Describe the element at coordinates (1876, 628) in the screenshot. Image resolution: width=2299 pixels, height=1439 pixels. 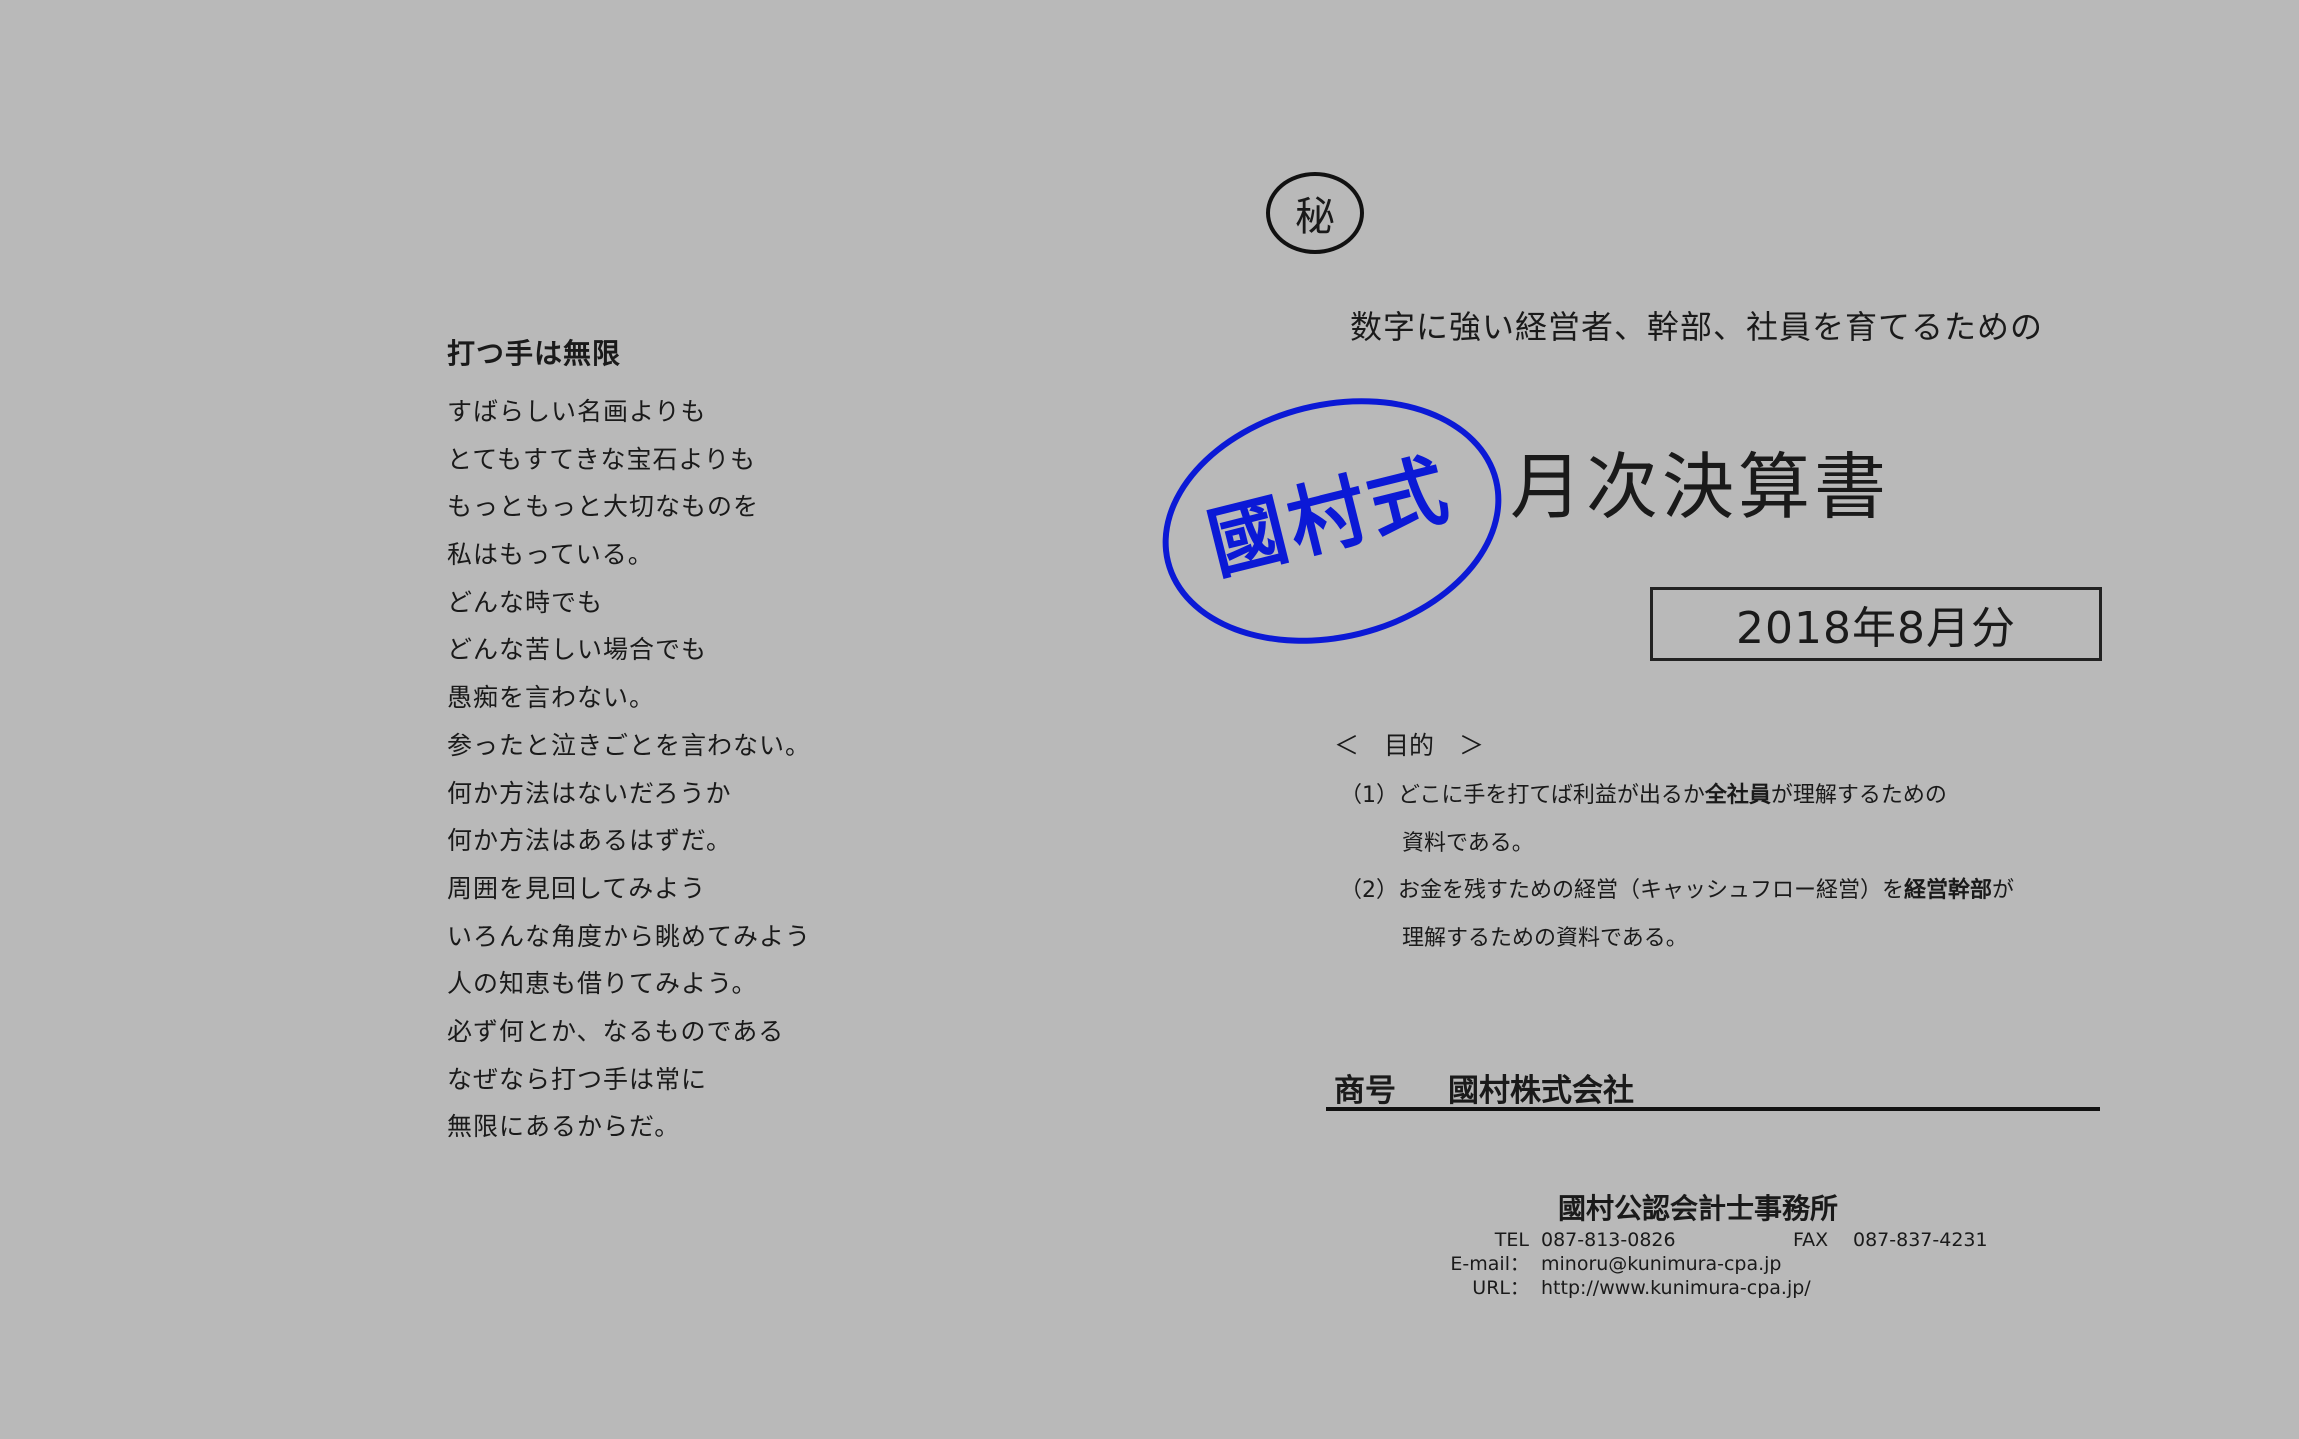
I see `period-label: 2018年8月分` at that location.